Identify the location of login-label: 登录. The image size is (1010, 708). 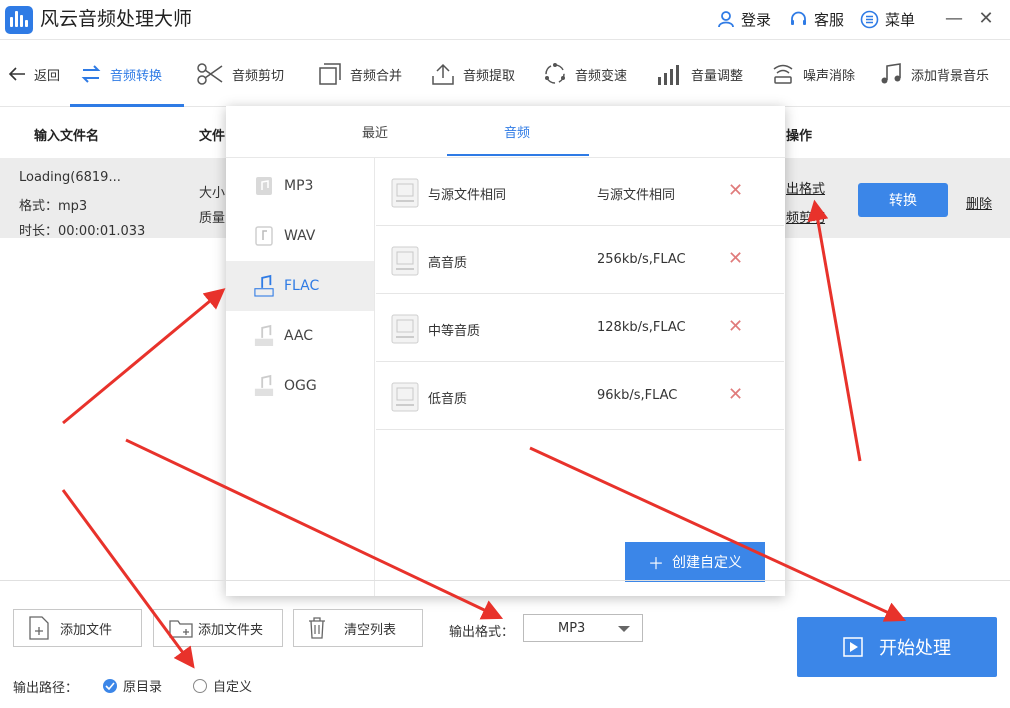
(756, 19).